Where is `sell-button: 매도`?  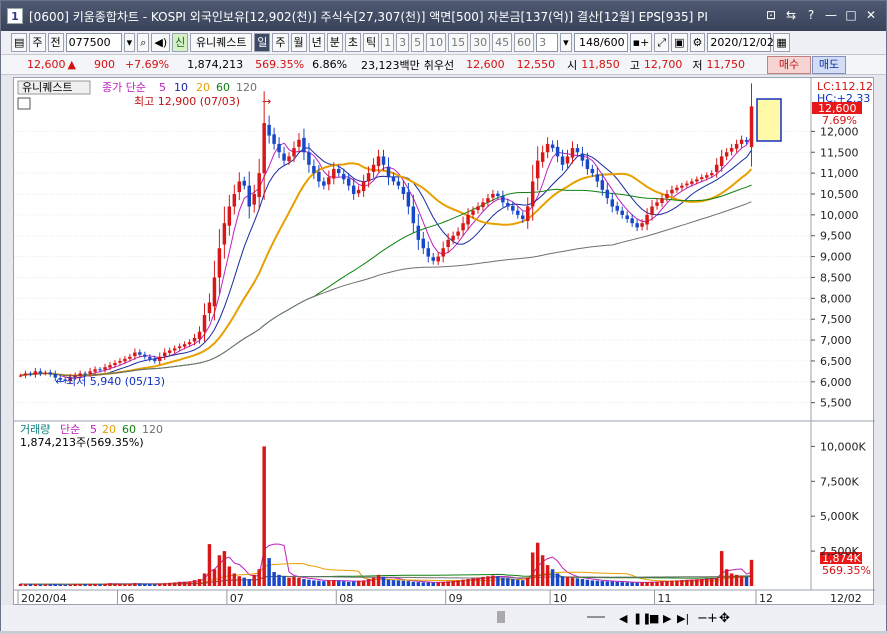
sell-button: 매도 is located at coordinates (829, 65).